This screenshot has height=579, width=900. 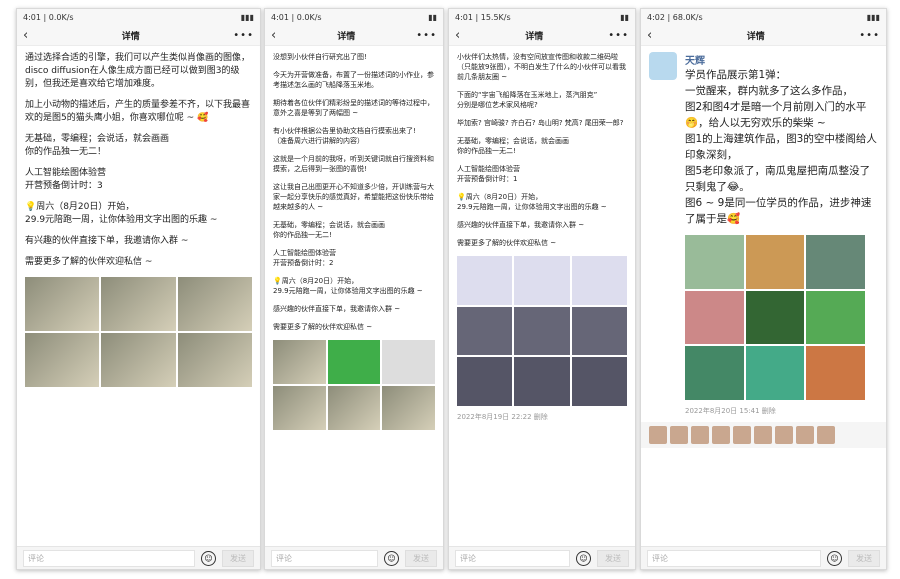 I want to click on status-time: 4:02 | 68.0K/s, so click(x=675, y=17).